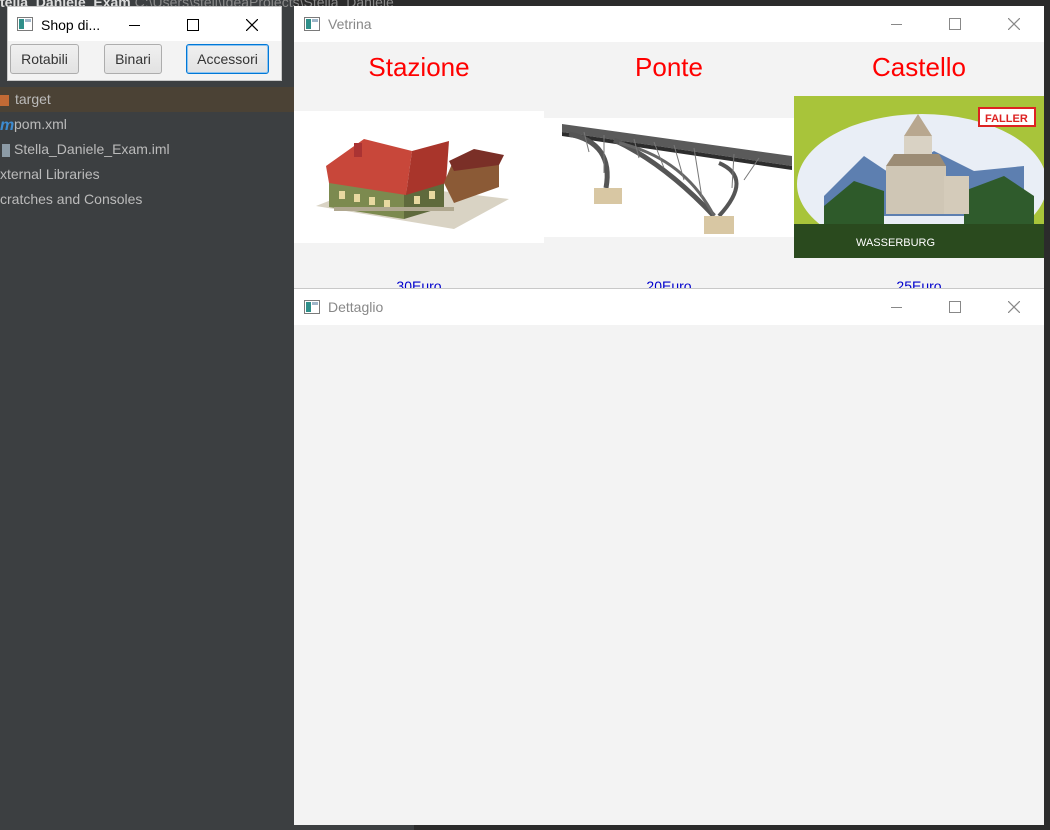 This screenshot has width=1050, height=830. Describe the element at coordinates (147, 99) in the screenshot. I see `tree-item-target: target` at that location.